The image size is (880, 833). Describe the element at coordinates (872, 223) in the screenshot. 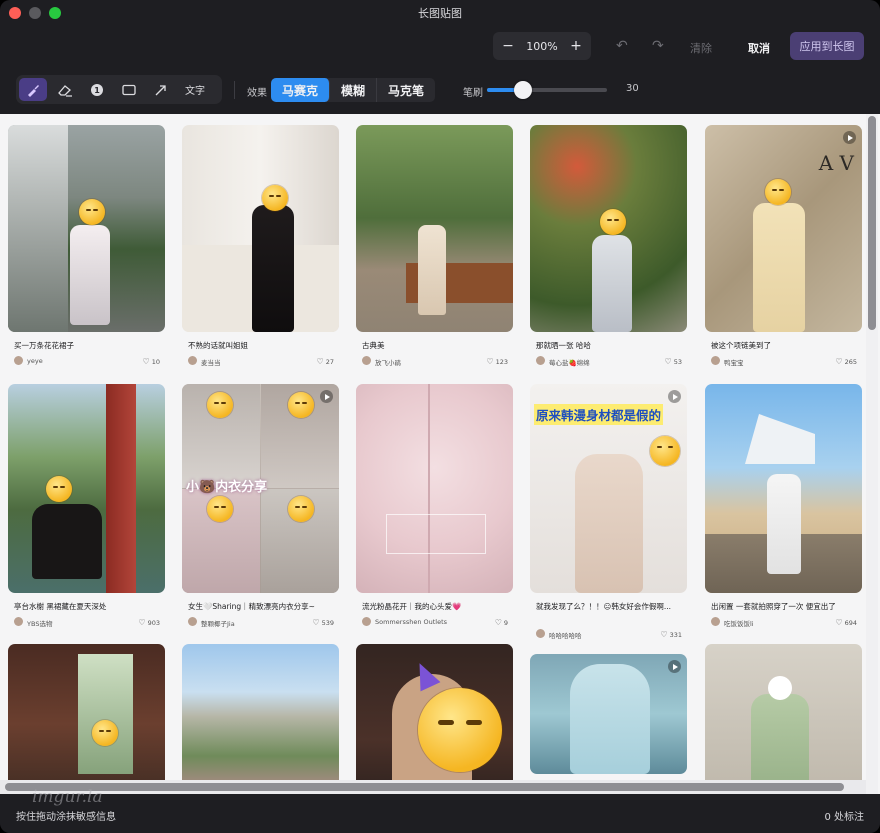

I see `vertical-scroll-thumb` at that location.